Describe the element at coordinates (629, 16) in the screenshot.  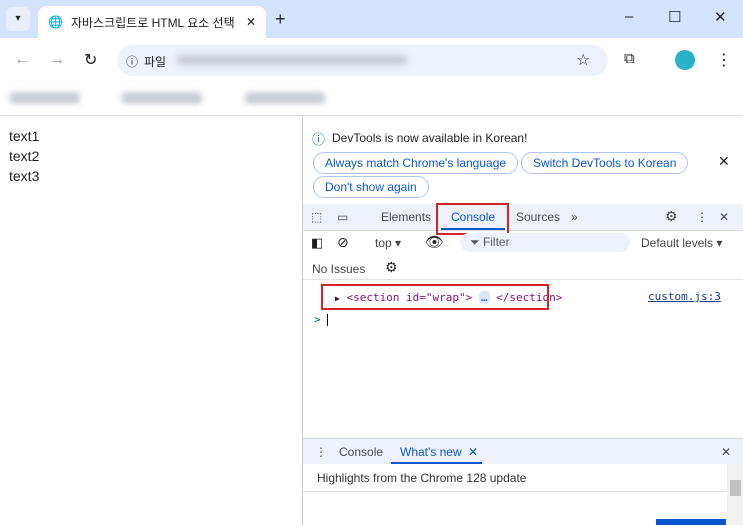
I see `minimize-button: –` at that location.